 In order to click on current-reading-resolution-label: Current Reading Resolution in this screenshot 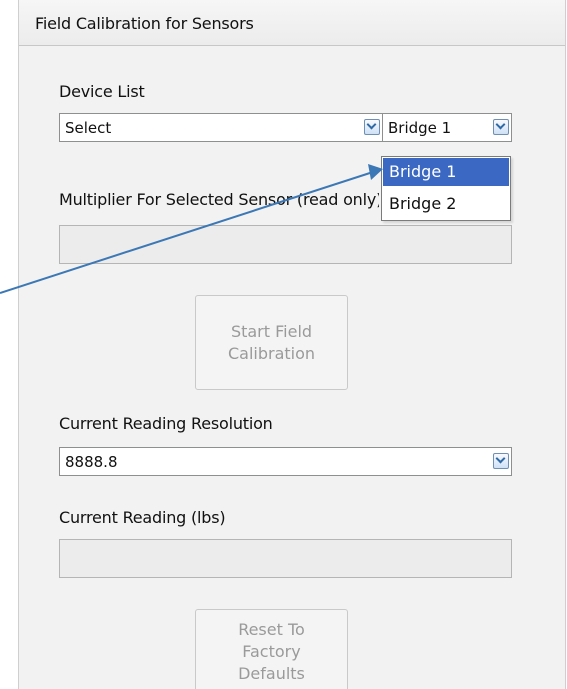, I will do `click(166, 423)`.